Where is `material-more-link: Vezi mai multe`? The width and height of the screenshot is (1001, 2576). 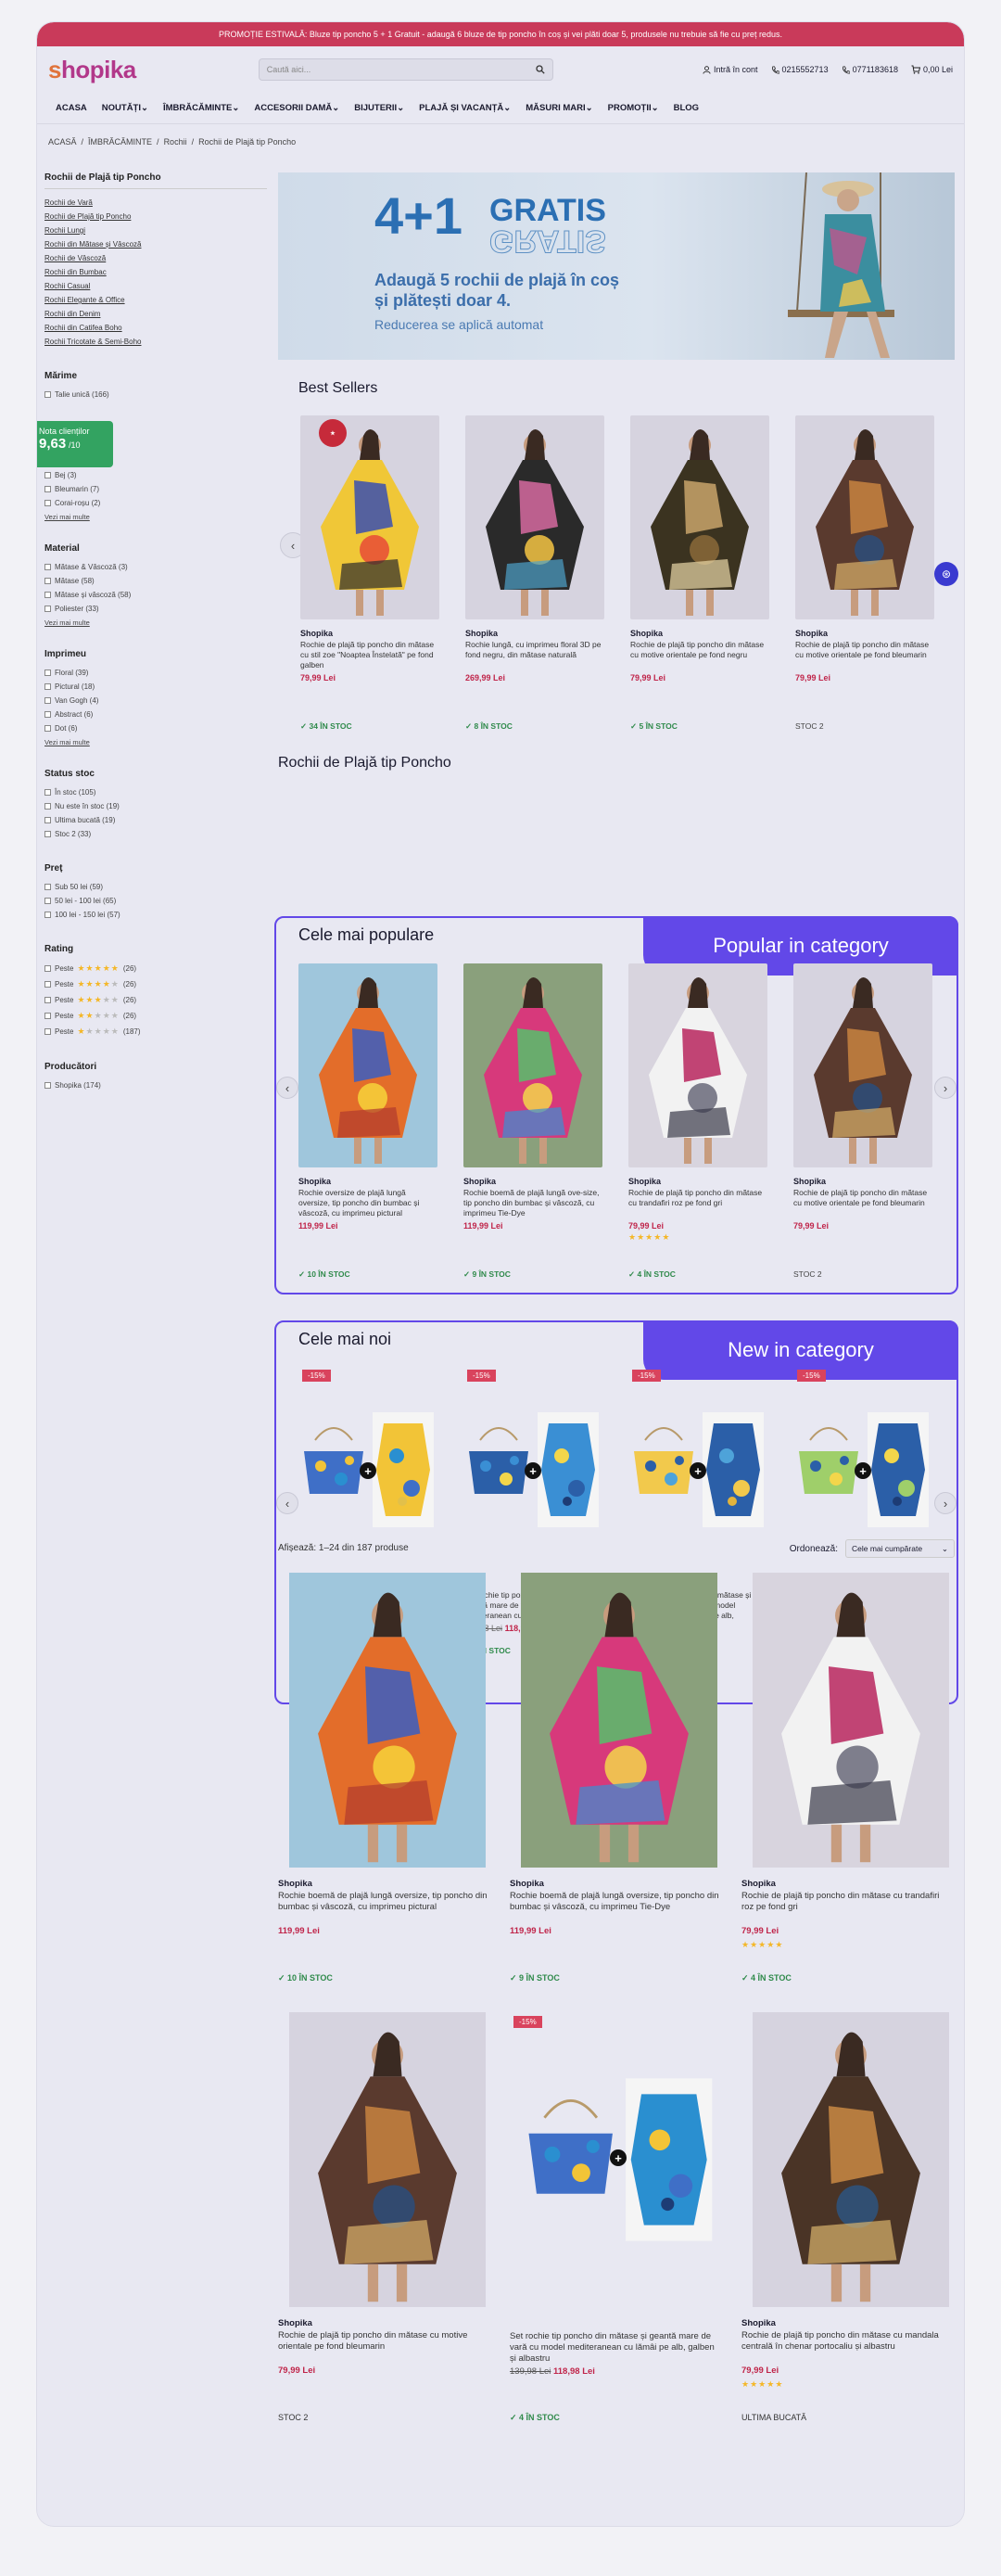 material-more-link: Vezi mai multe is located at coordinates (155, 622).